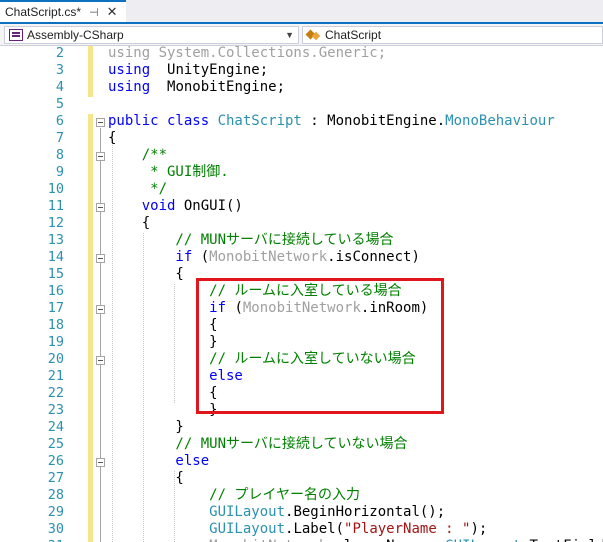 The height and width of the screenshot is (542, 603). What do you see at coordinates (218, 87) in the screenshot?
I see `code-token: MonobitEngine;` at bounding box center [218, 87].